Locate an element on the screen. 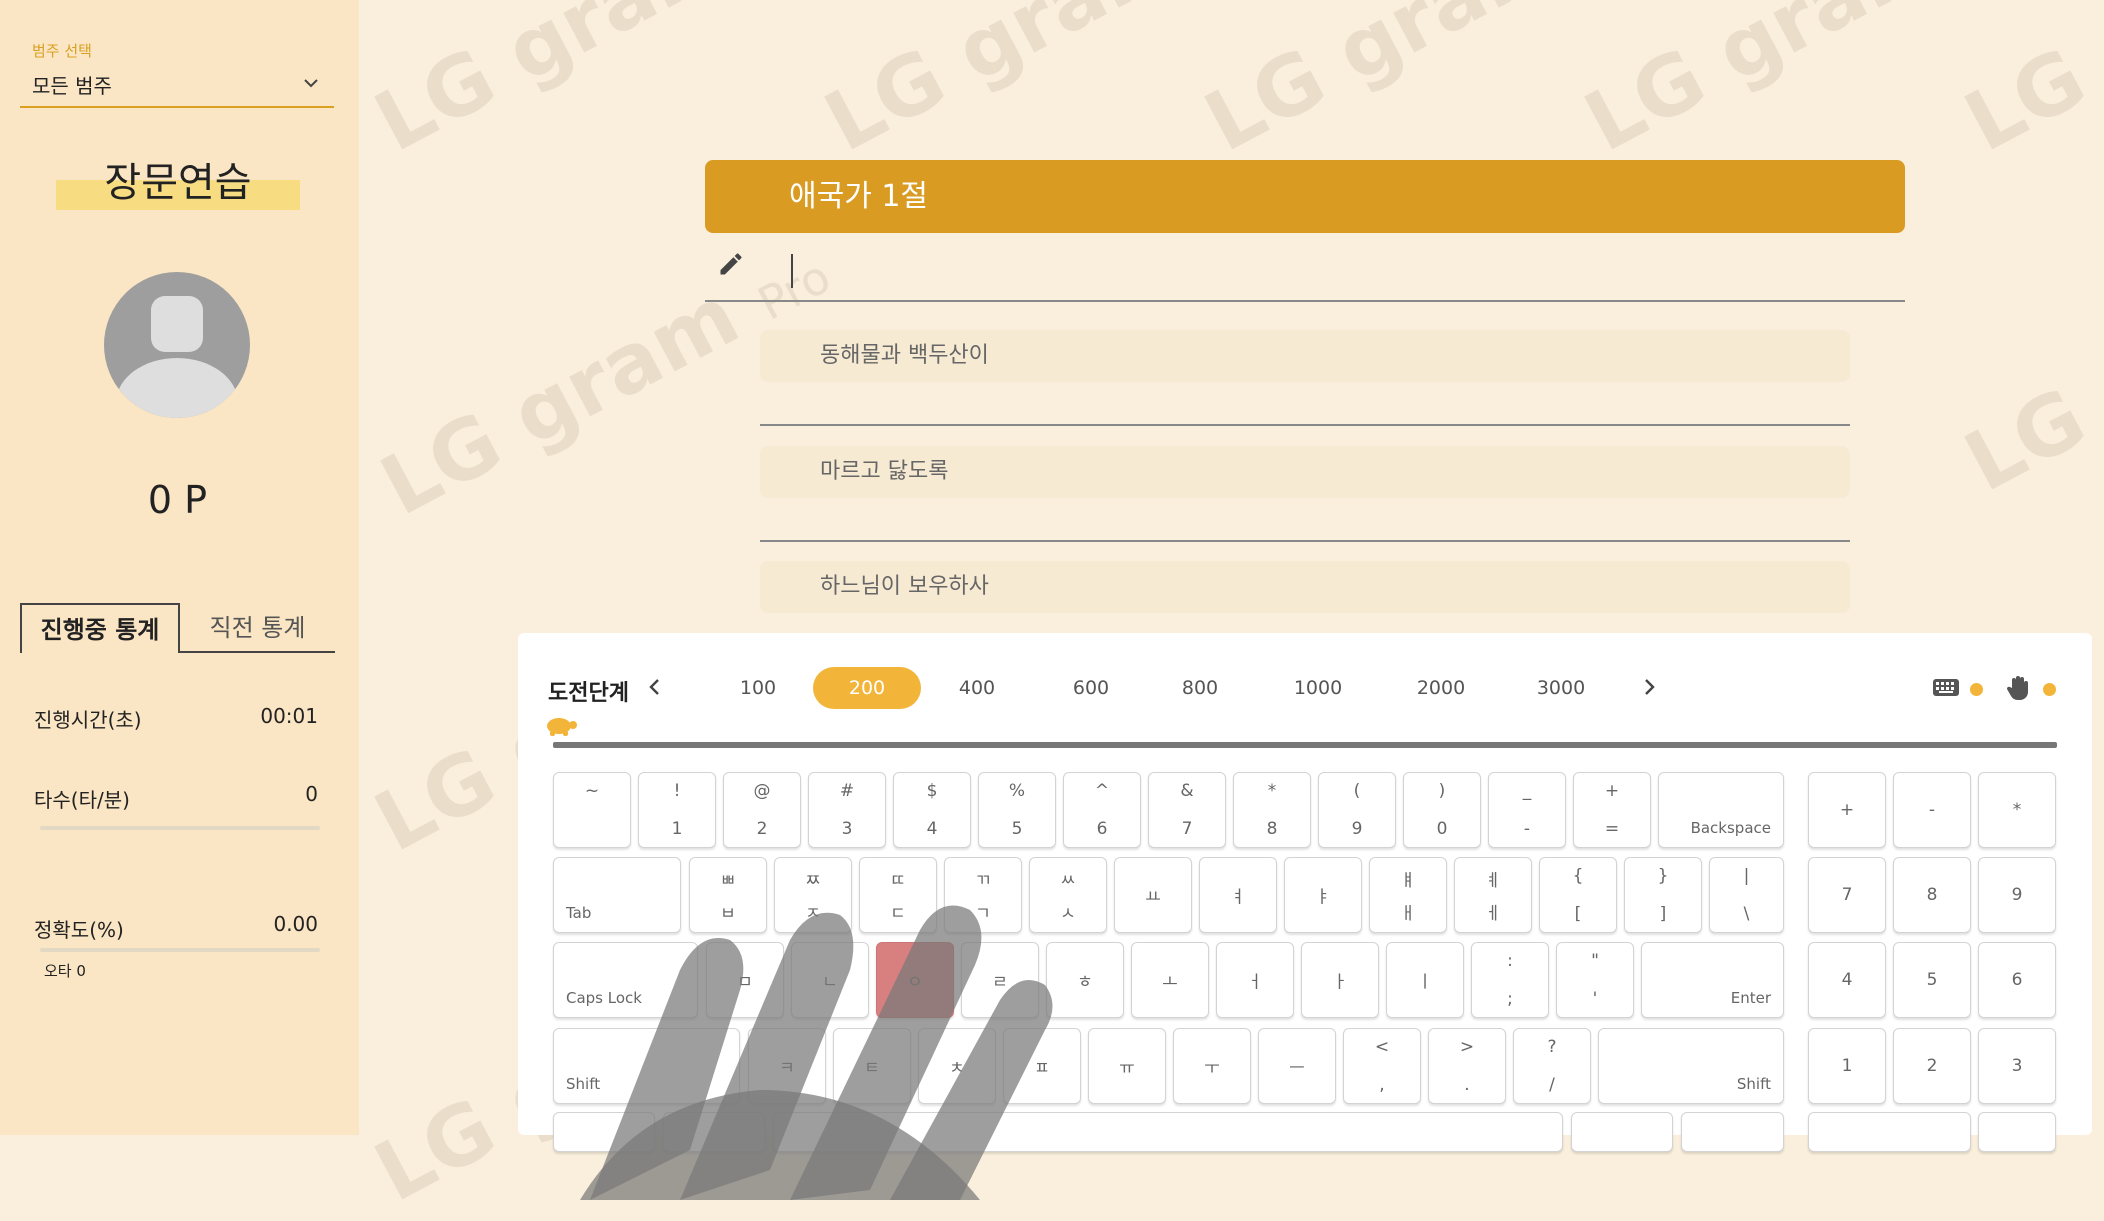  keyboard-toggle-dot is located at coordinates (1976, 689).